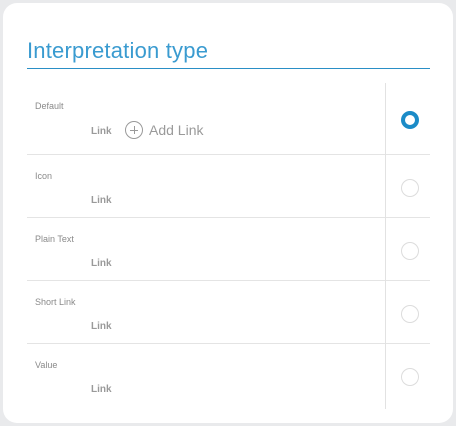 This screenshot has width=456, height=426. I want to click on radio-plain-text, so click(410, 251).